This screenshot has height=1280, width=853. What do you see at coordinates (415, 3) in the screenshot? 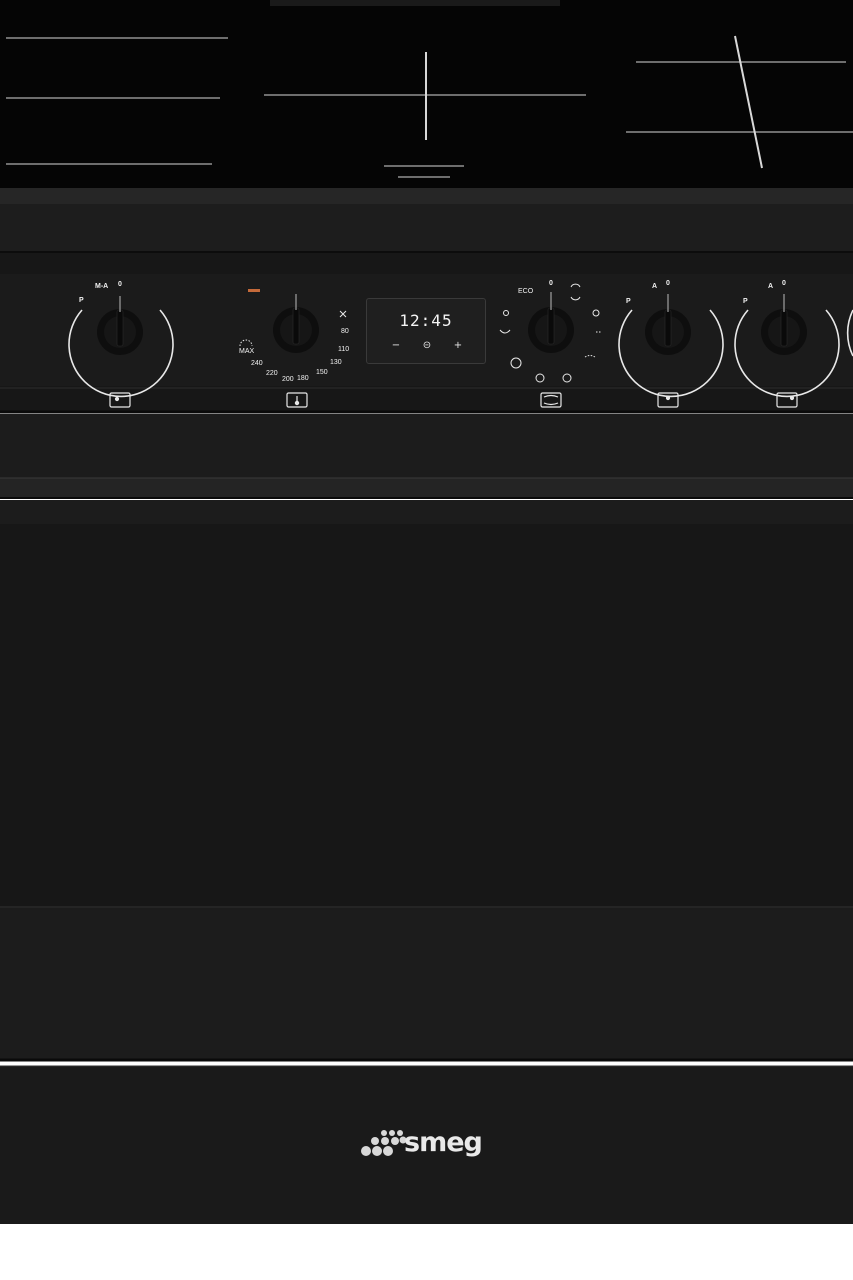
I see `hob-rear-vent` at bounding box center [415, 3].